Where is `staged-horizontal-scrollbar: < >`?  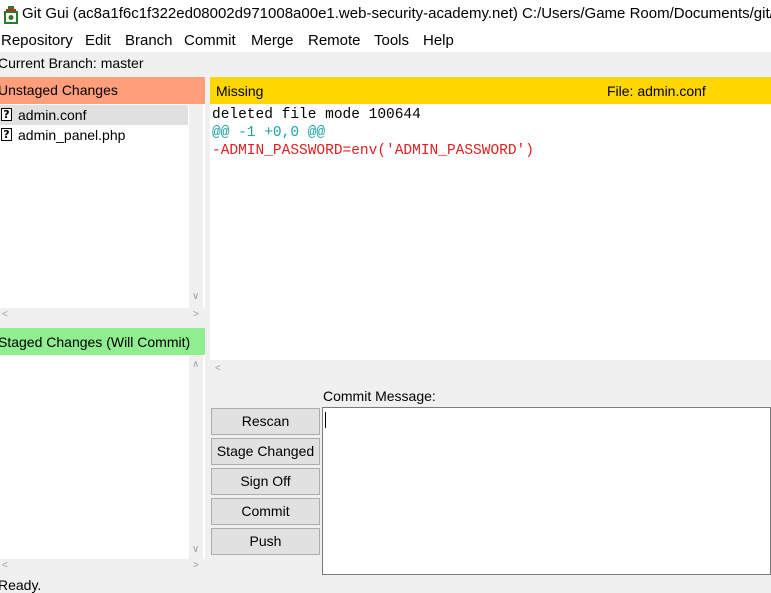 staged-horizontal-scrollbar: < > is located at coordinates (102, 566).